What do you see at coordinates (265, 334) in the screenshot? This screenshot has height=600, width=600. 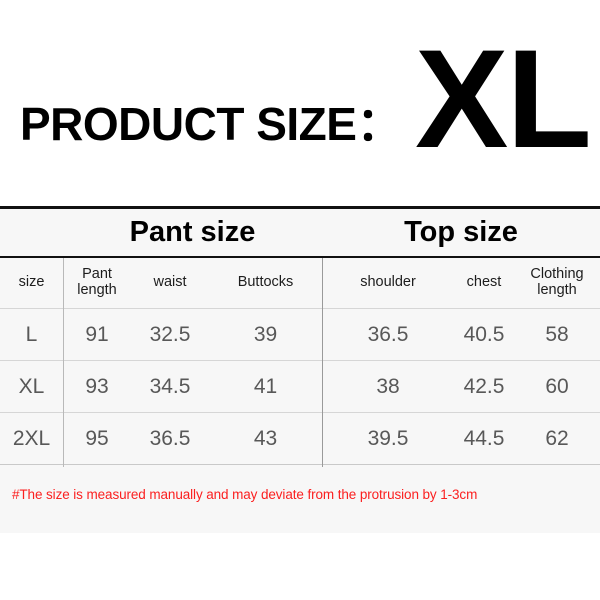 I see `cell-buttocks: 39` at bounding box center [265, 334].